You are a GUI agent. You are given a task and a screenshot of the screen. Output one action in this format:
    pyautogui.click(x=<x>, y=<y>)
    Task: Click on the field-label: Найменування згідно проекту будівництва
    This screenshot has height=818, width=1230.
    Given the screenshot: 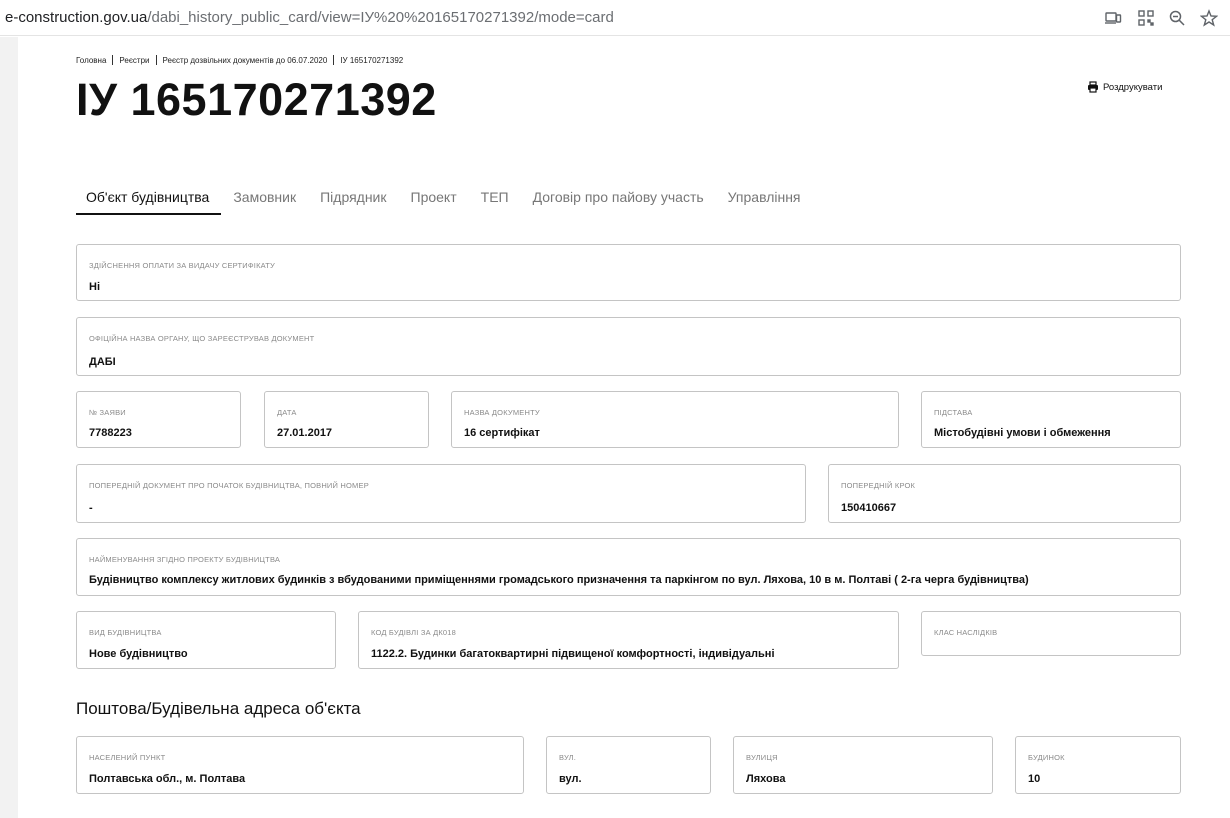 What is the action you would take?
    pyautogui.click(x=185, y=559)
    